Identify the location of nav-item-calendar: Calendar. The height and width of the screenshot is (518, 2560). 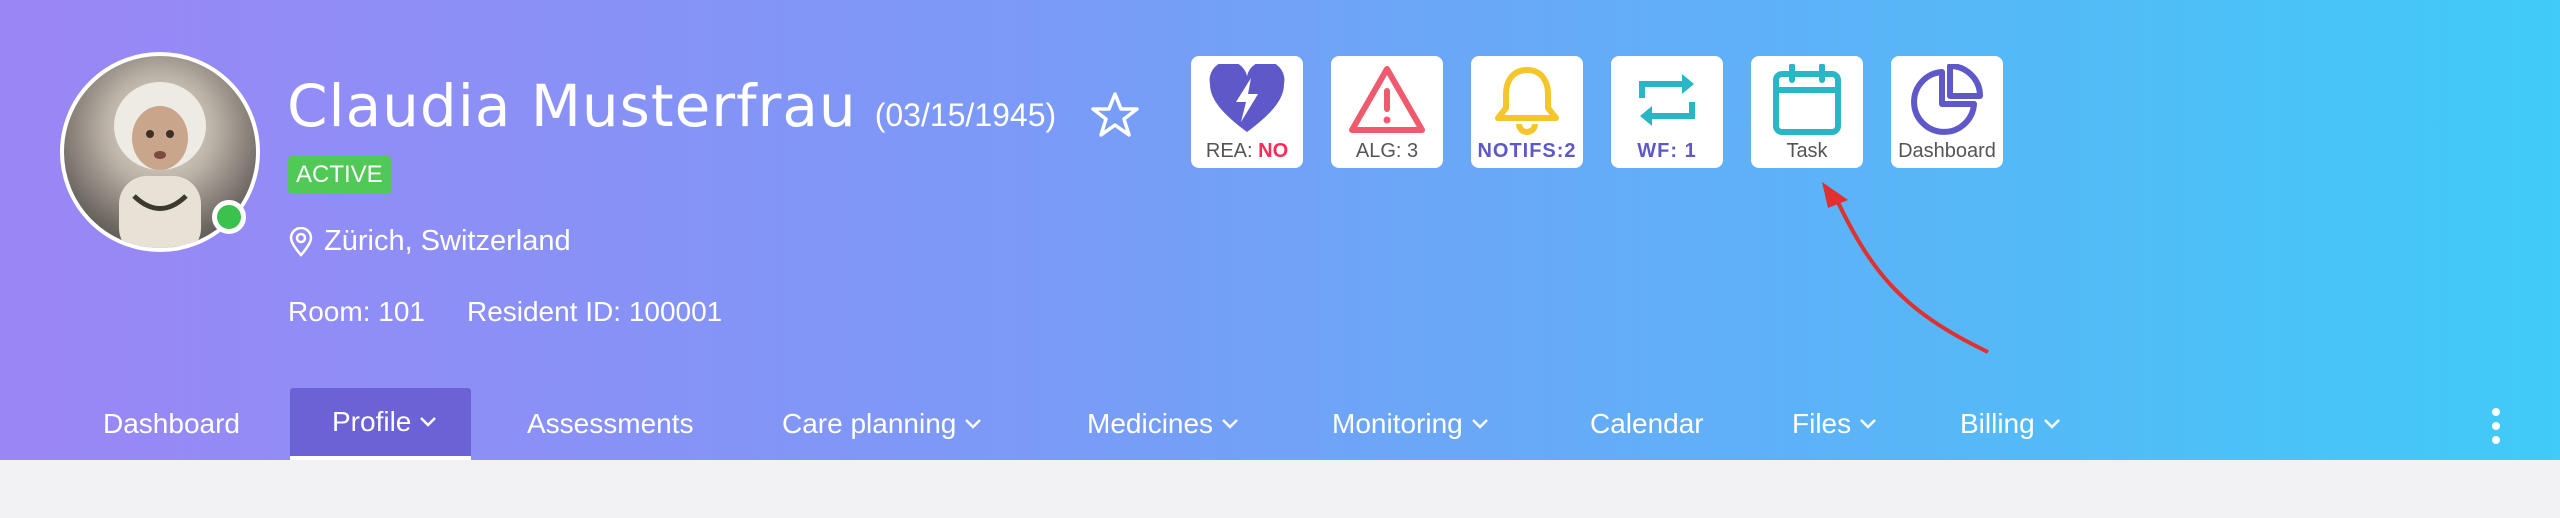
(1647, 424).